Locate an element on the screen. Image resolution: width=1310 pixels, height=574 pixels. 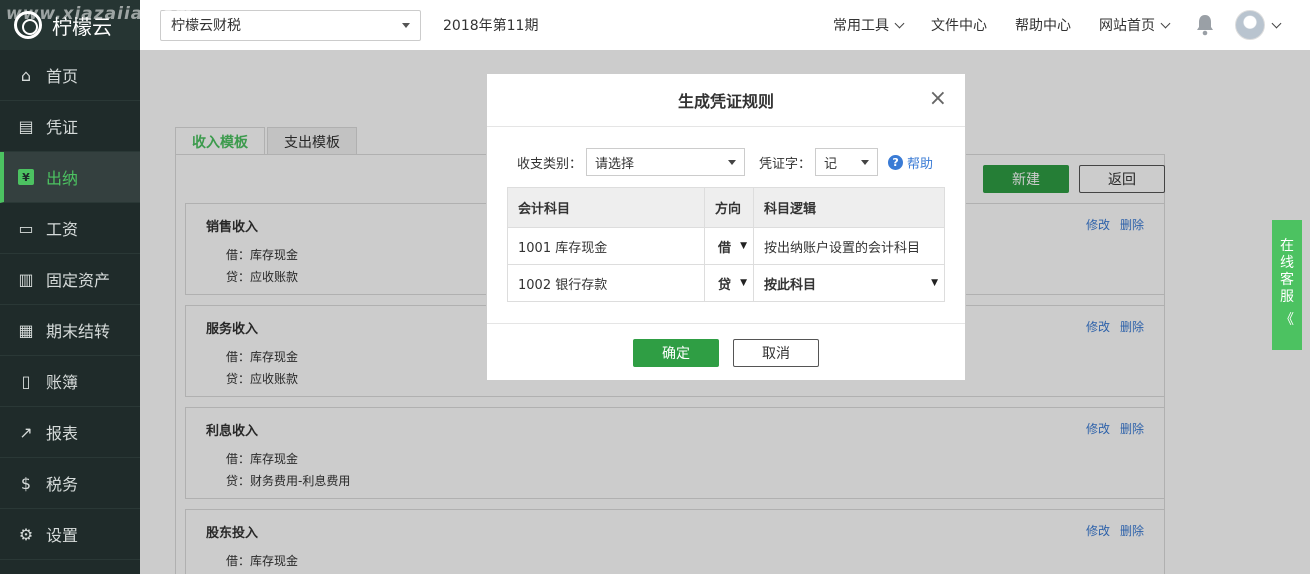
ledger-icon: ▯ is located at coordinates (26, 381).